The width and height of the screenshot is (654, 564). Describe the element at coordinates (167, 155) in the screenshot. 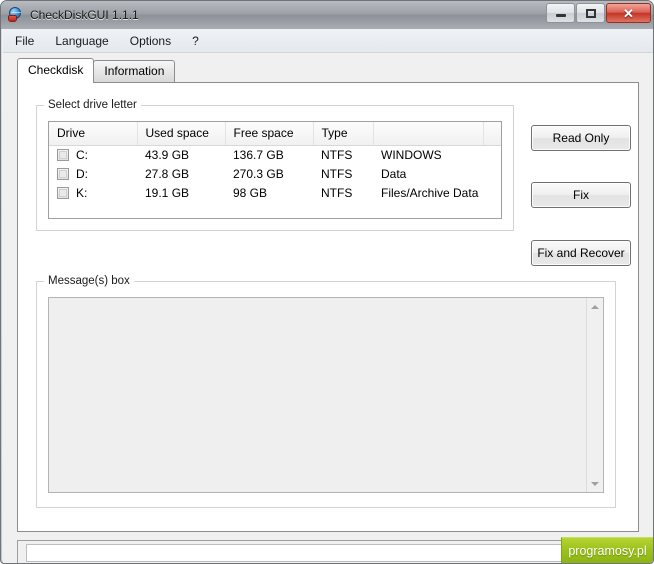

I see `used-space-c: 43.9 GB` at that location.